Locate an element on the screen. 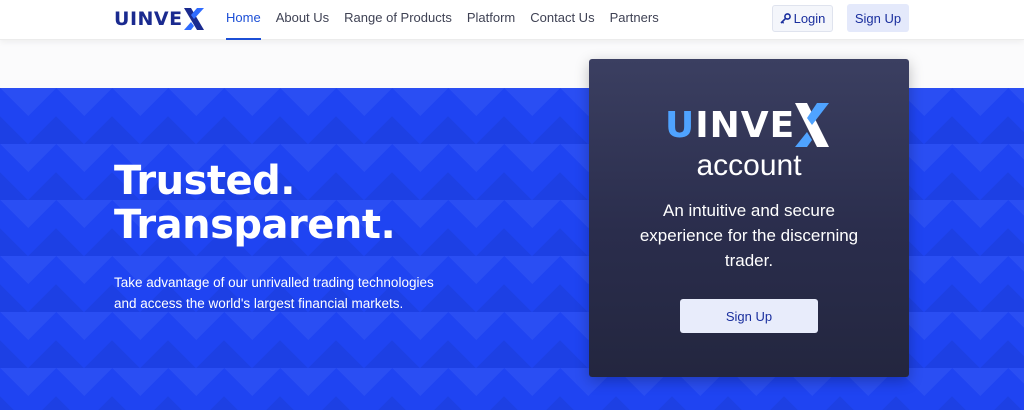 The image size is (1024, 410). uinvex-logo: U INVE is located at coordinates (159, 19).